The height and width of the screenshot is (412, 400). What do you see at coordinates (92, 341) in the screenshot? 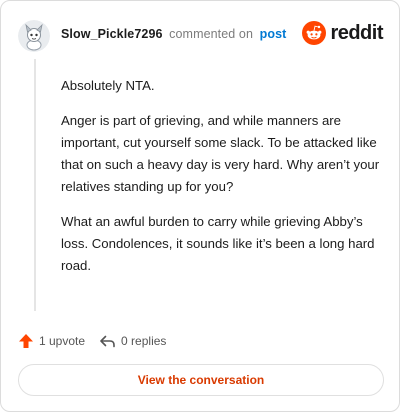
I see `comment-actions: 1 upvote 0 replies` at bounding box center [92, 341].